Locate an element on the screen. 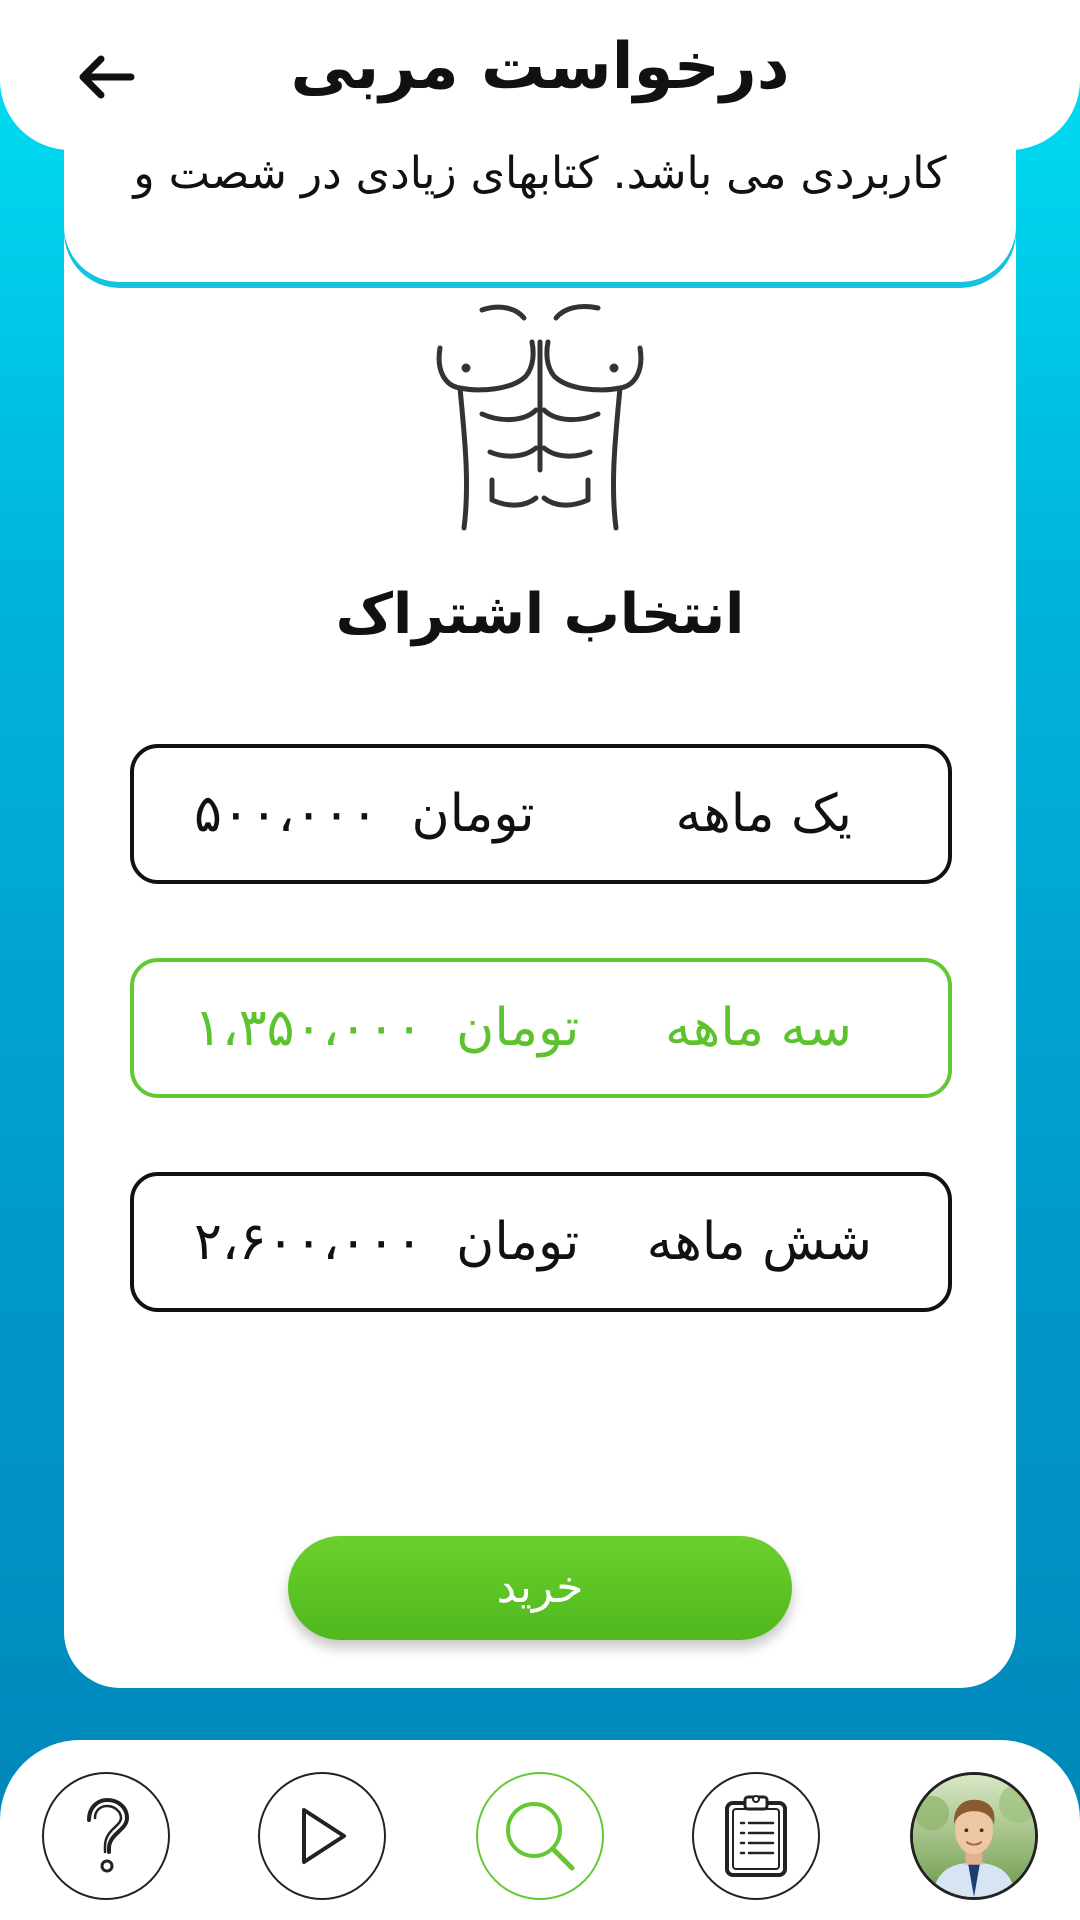 This screenshot has height=1920, width=1080. search-icon is located at coordinates (540, 1836).